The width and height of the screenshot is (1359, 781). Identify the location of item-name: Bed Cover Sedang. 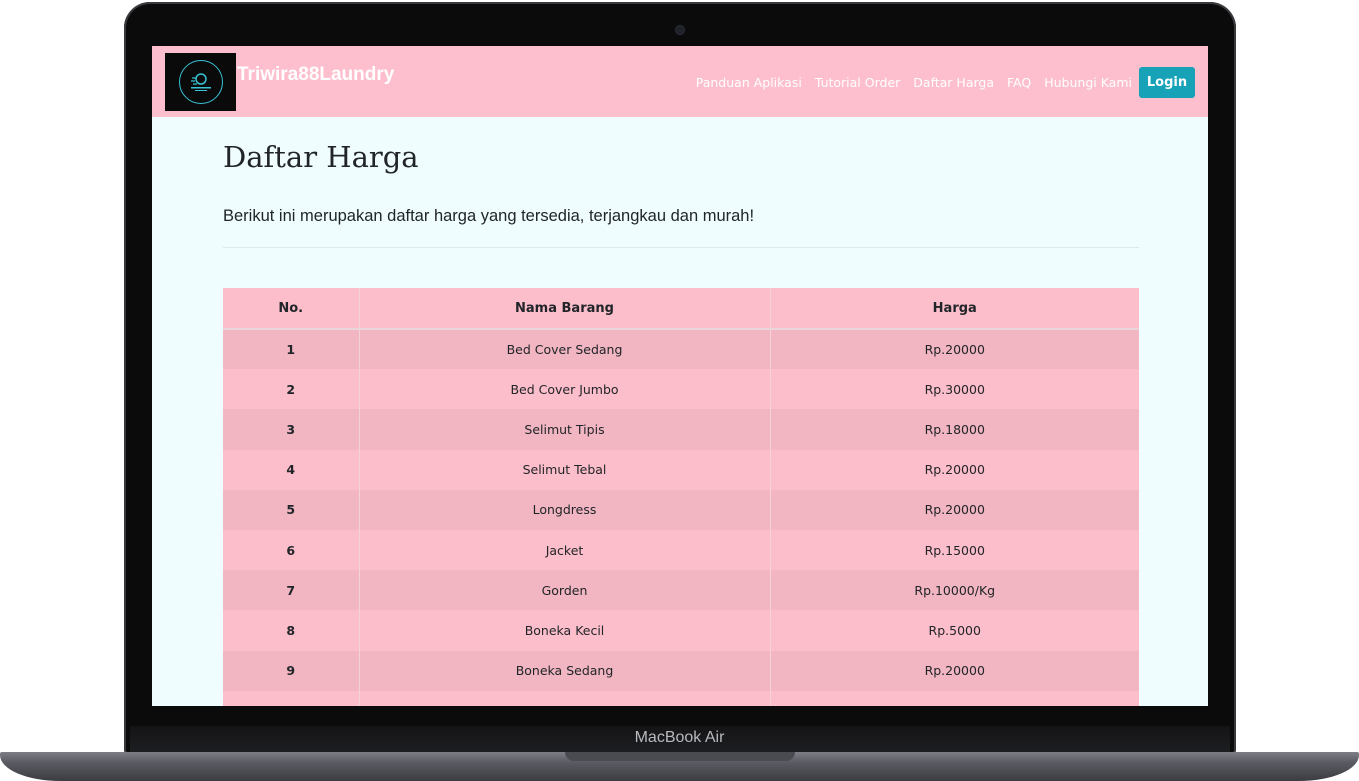
(565, 349).